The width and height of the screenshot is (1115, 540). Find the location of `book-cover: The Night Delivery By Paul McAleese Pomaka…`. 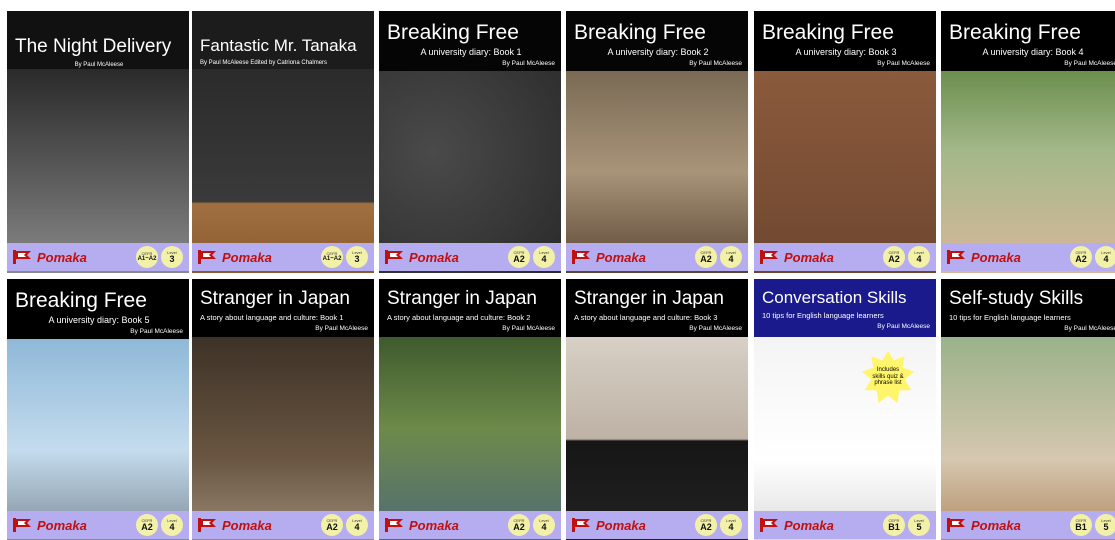

book-cover: The Night Delivery By Paul McAleese Pomaka… is located at coordinates (98, 142).